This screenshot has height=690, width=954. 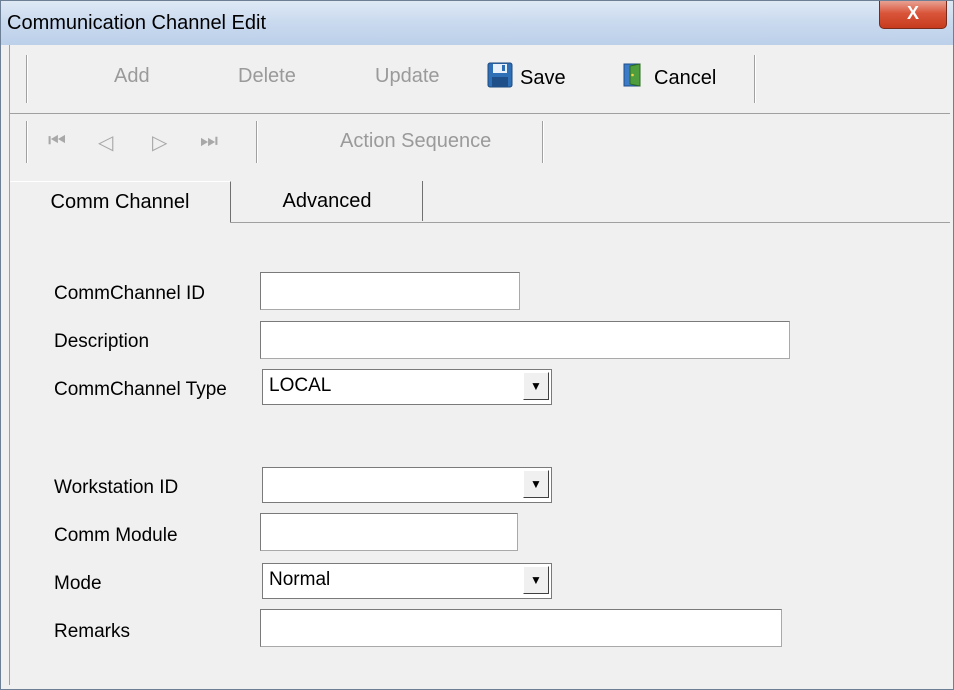 I want to click on add-button-label: Add, so click(x=132, y=76).